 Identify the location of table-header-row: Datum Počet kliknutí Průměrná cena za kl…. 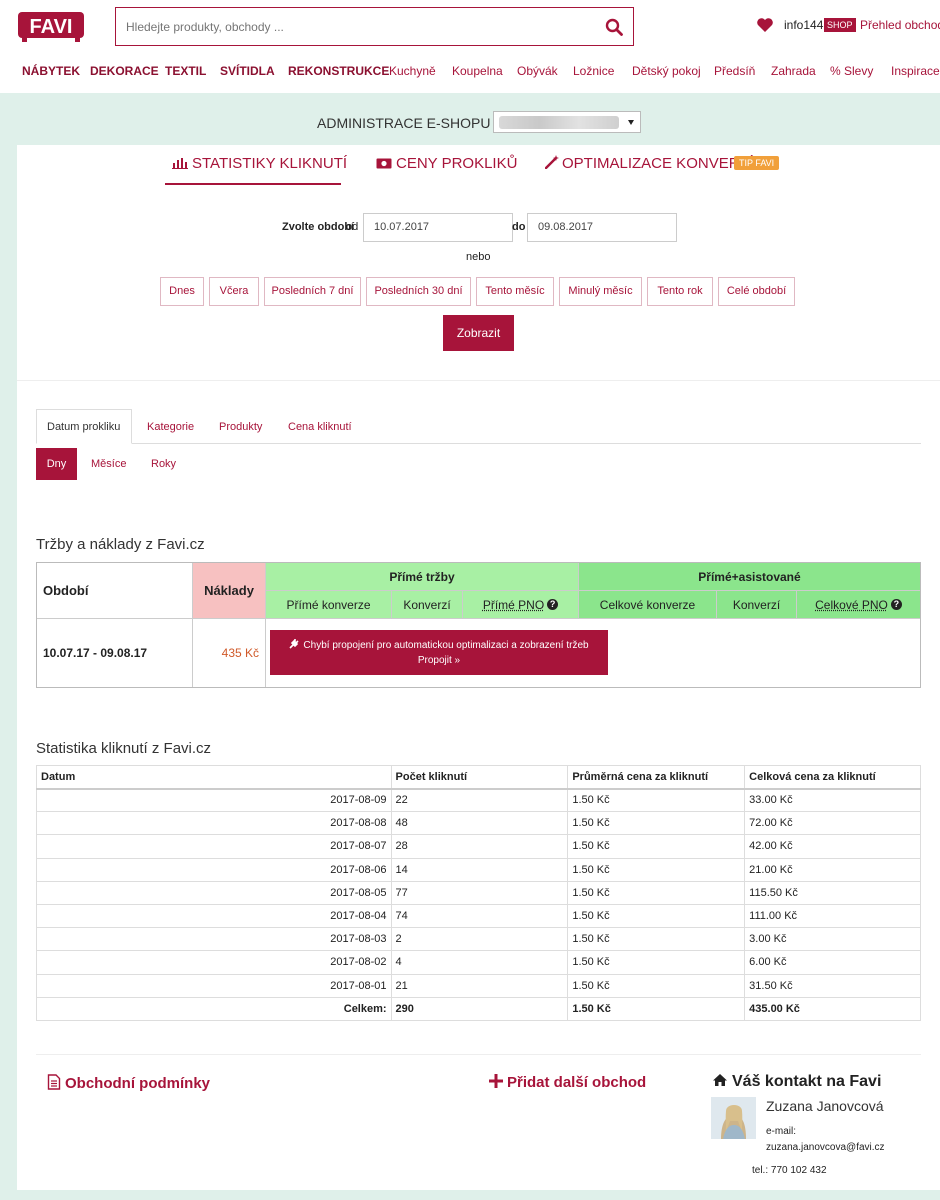
(478, 777).